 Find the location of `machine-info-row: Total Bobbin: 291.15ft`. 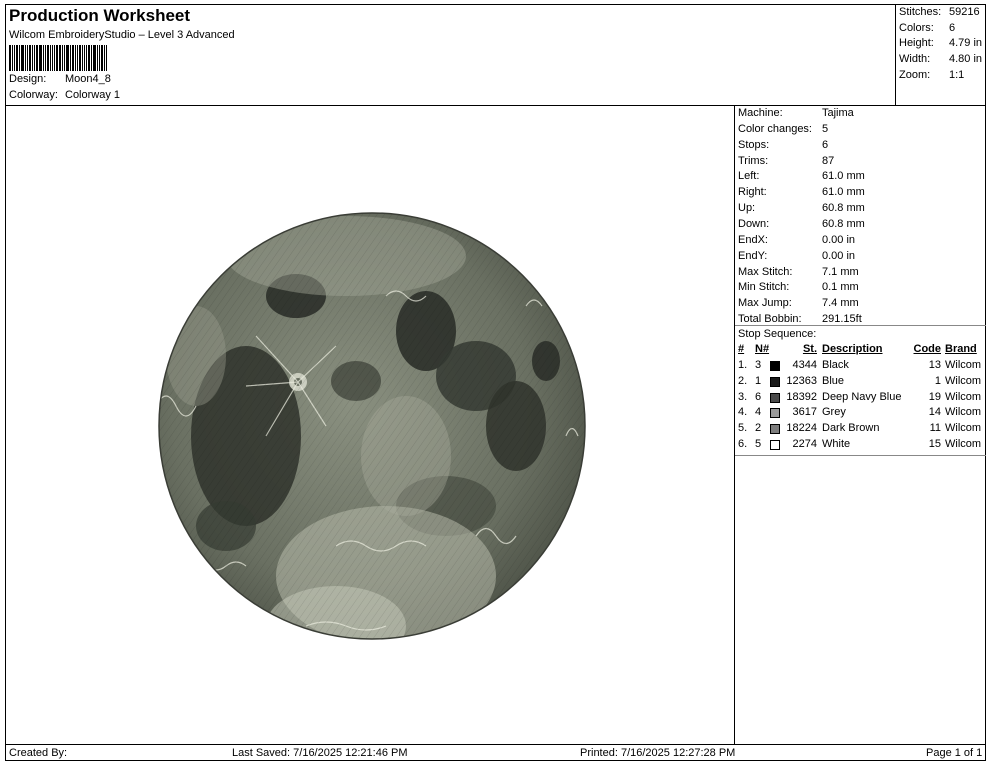

machine-info-row: Total Bobbin: 291.15ft is located at coordinates (800, 319).